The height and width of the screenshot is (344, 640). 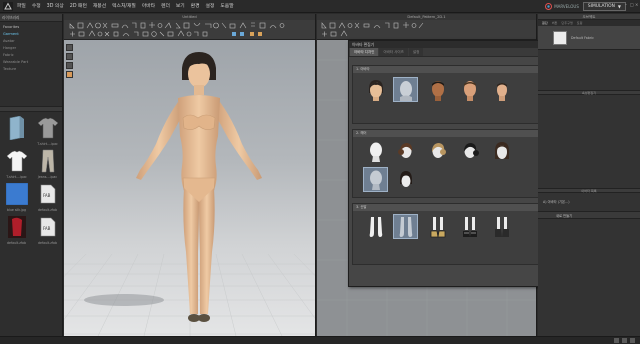 I want to click on menu-3d-garment: 3D 의상, so click(x=55, y=6).